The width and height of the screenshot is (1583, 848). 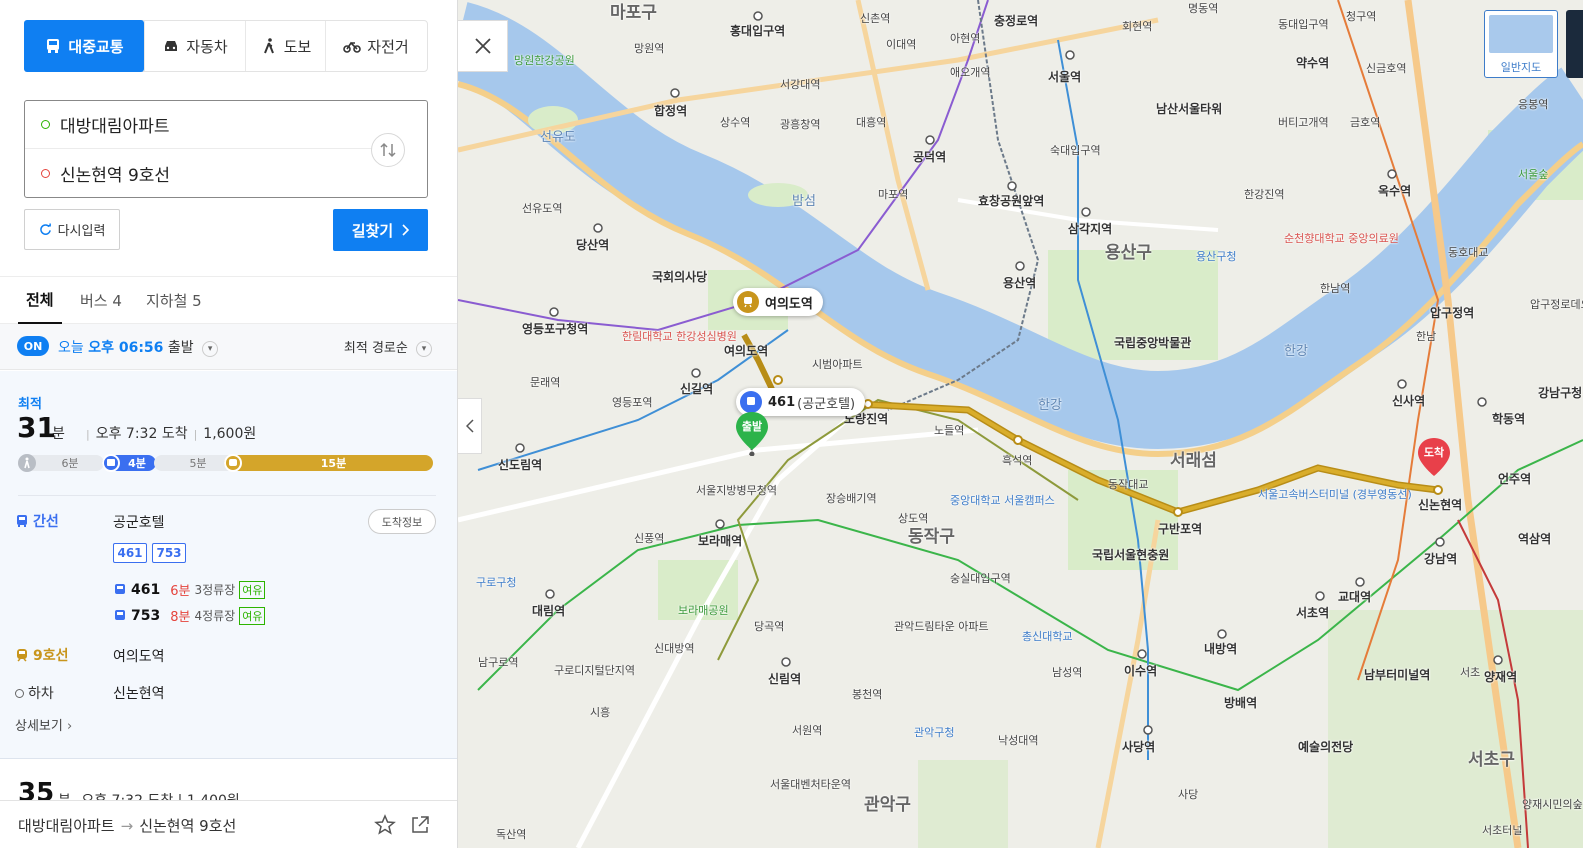 I want to click on bus-step-label: 간선, so click(x=37, y=521).